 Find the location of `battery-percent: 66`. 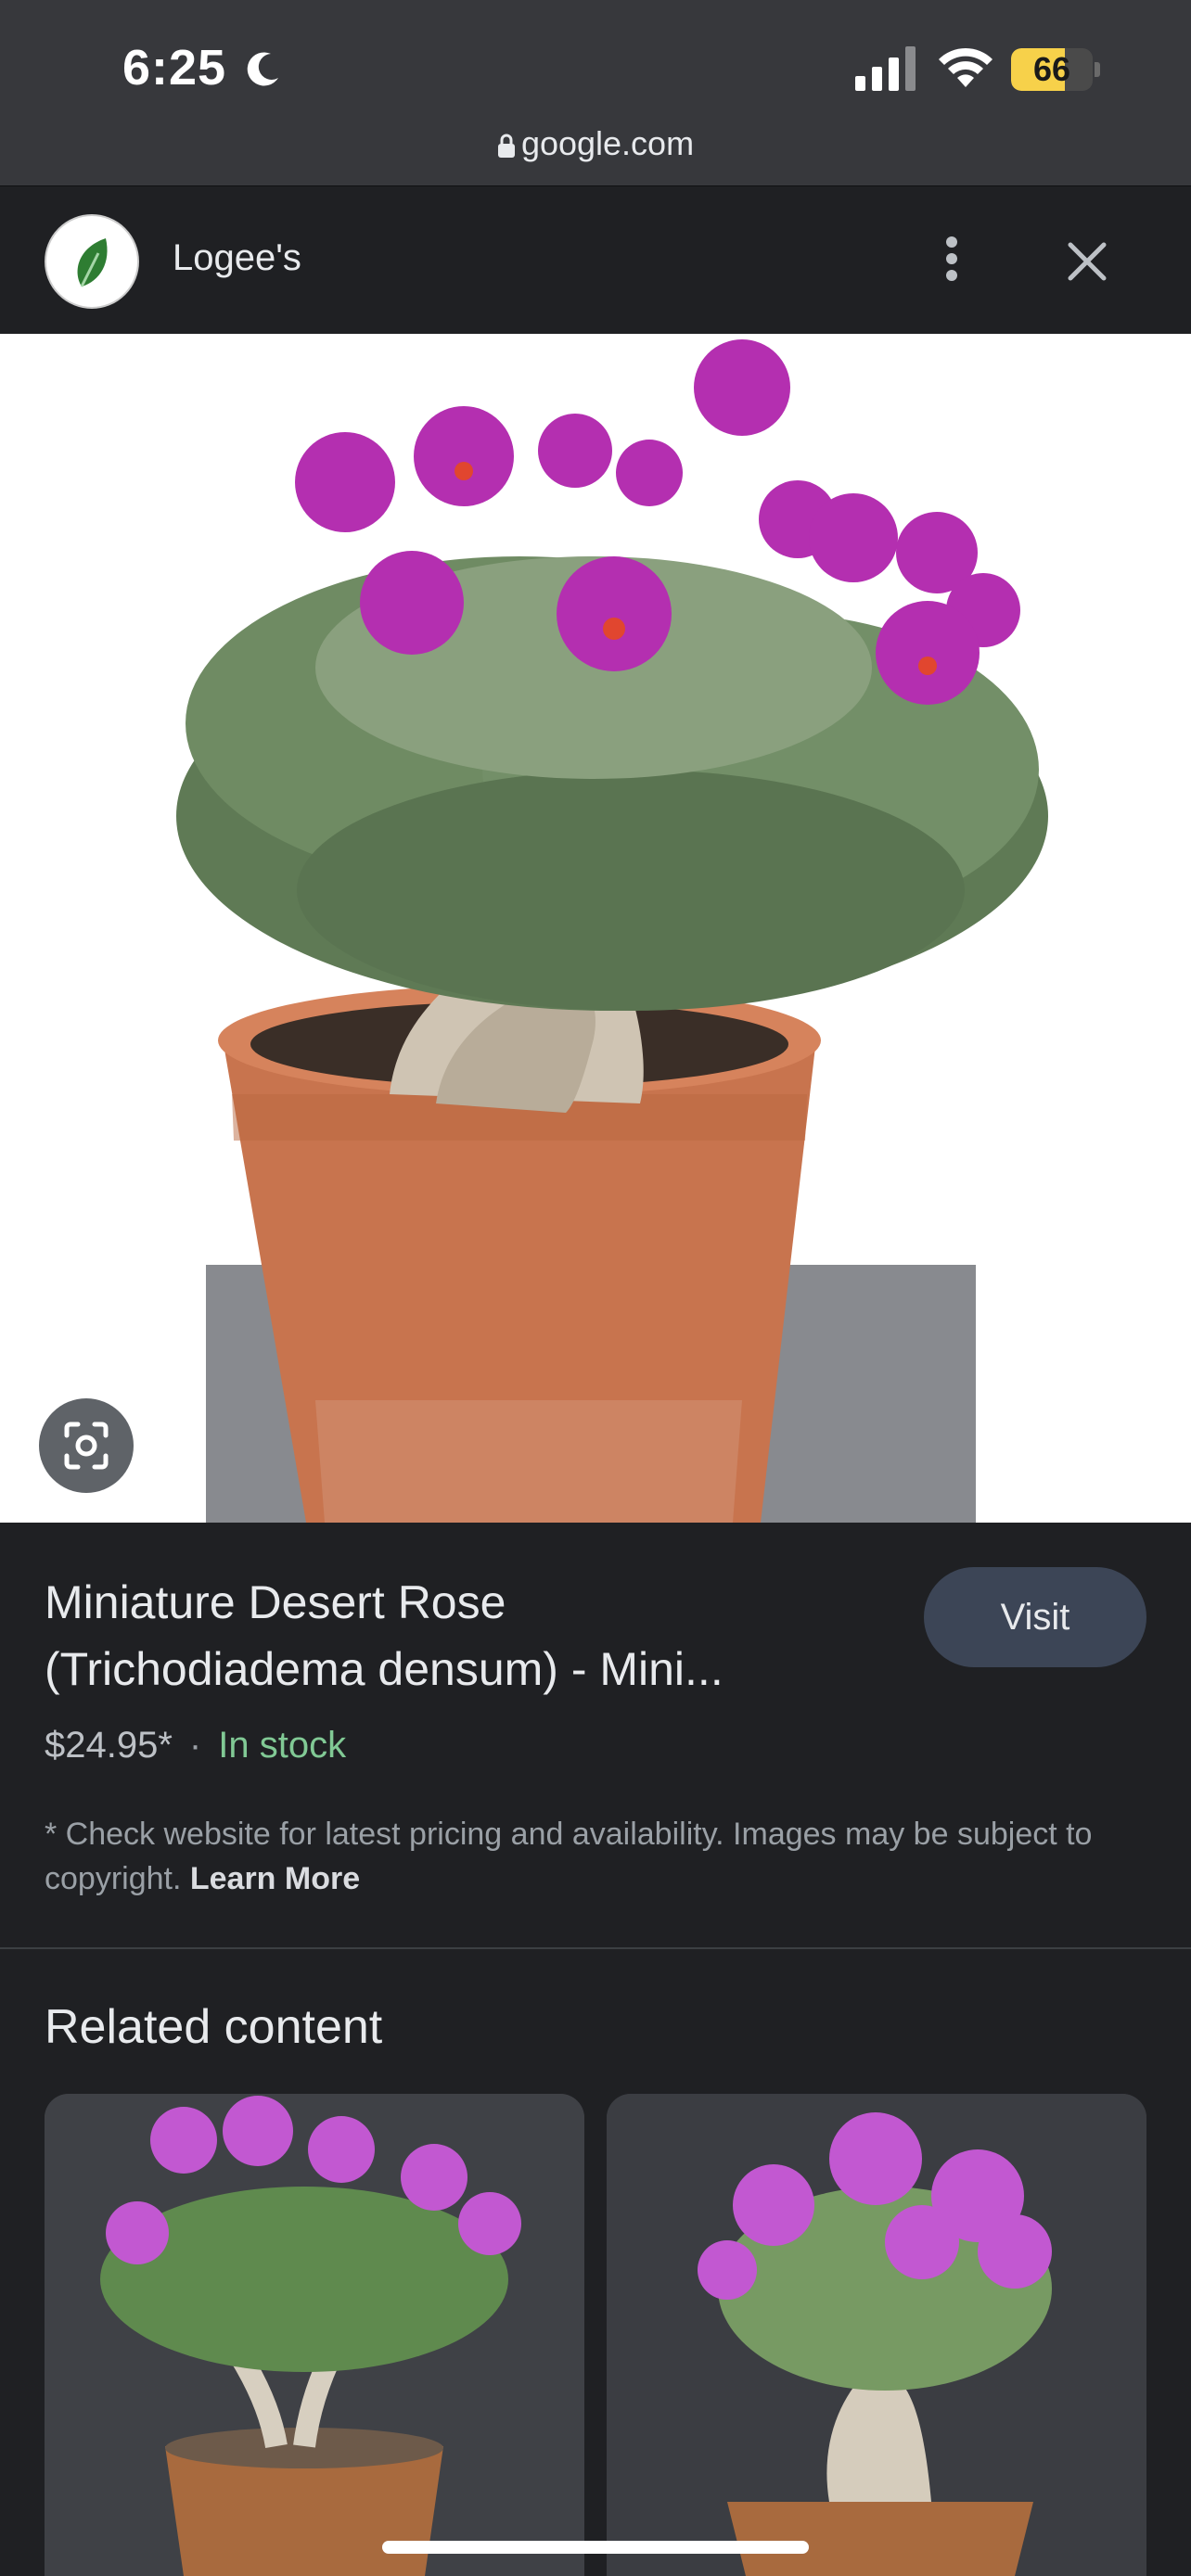

battery-percent: 66 is located at coordinates (1051, 69).